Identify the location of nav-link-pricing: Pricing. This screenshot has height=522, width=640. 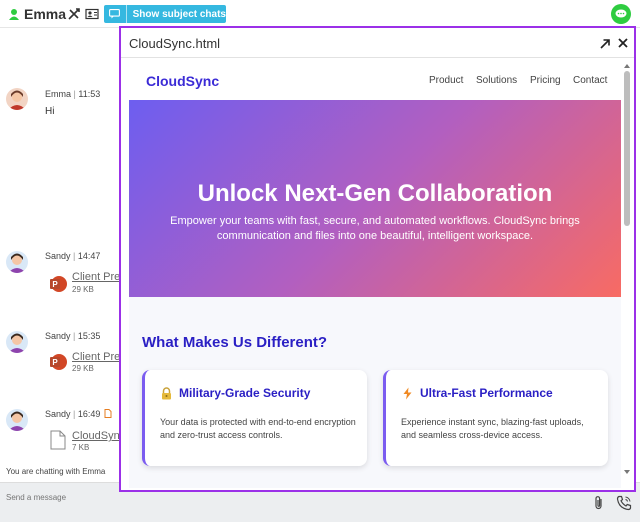
(545, 80).